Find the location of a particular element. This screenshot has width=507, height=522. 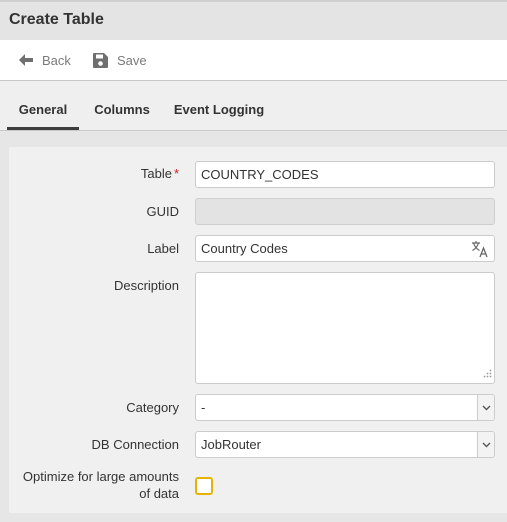

category-value: - is located at coordinates (203, 407).